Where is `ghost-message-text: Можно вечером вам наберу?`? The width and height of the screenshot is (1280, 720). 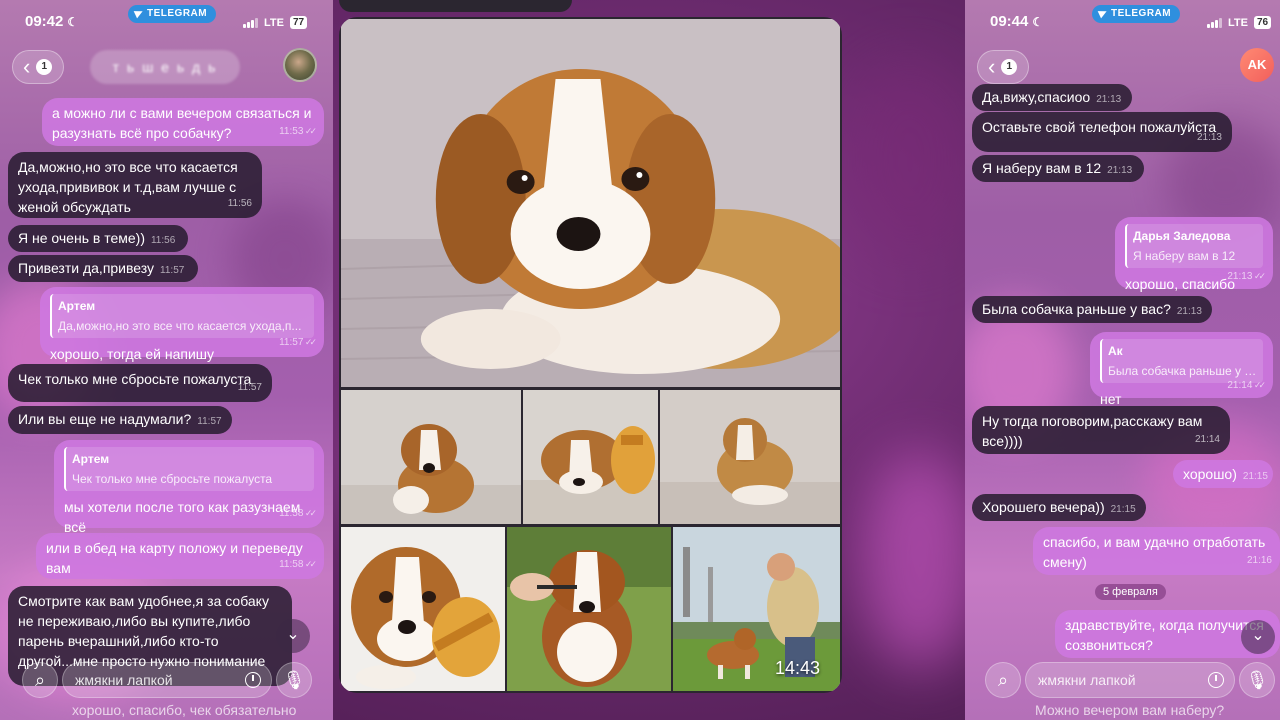 ghost-message-text: Можно вечером вам наберу? is located at coordinates (1130, 710).